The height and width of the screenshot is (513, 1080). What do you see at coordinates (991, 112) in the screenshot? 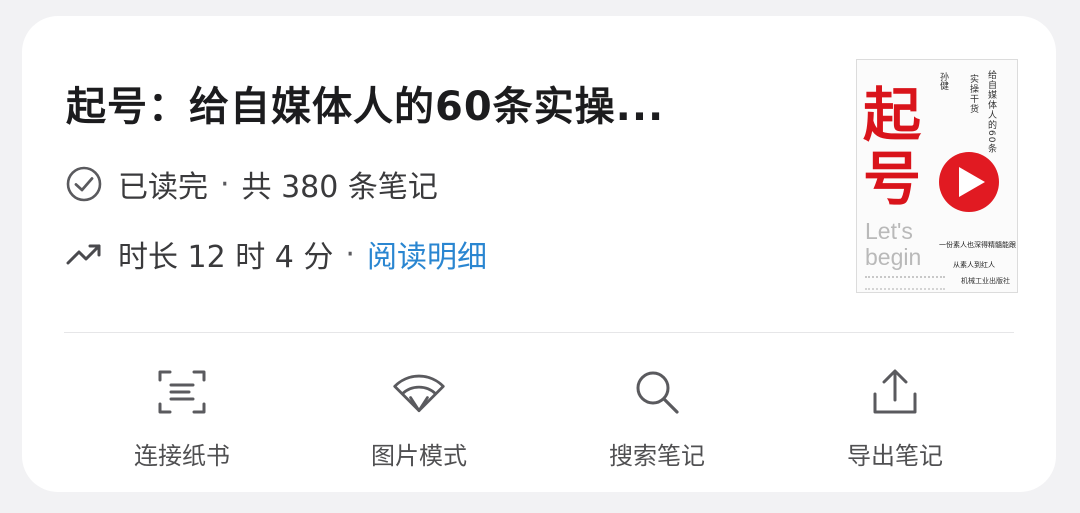
I see `cover-vertical-title-1: 给自媒体人的60条` at bounding box center [991, 112].